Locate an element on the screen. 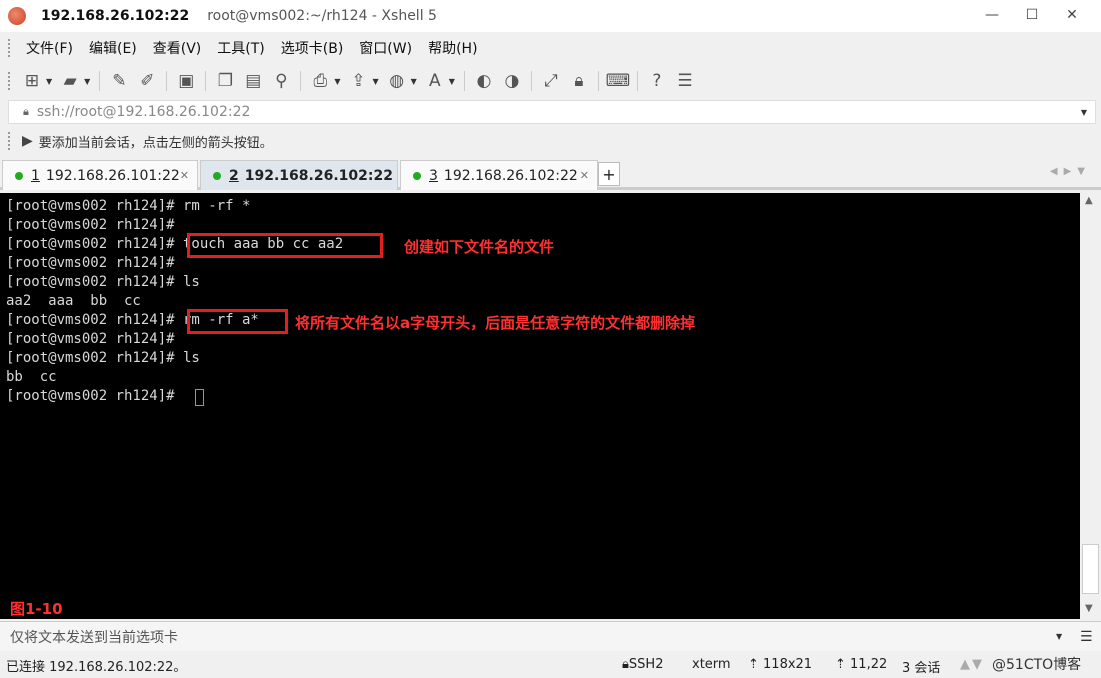 Image resolution: width=1101 pixels, height=678 pixels. properties-icon: ▣ is located at coordinates (186, 81).